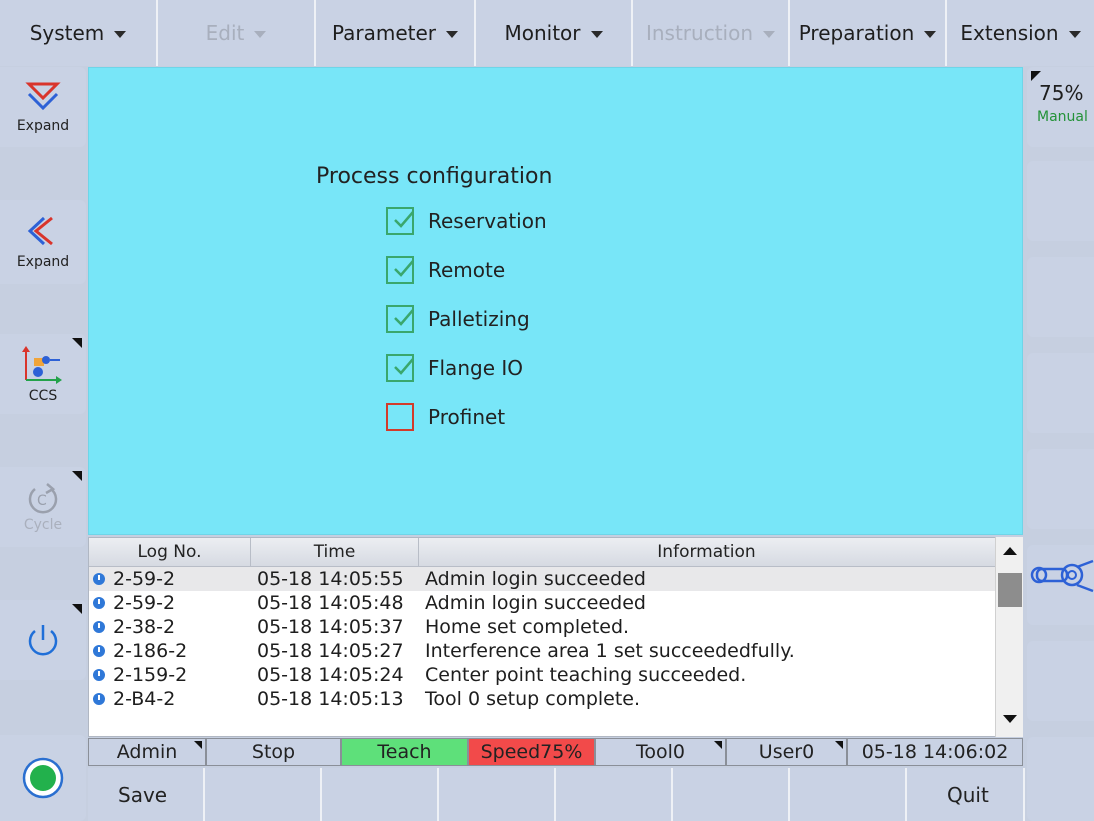 The width and height of the screenshot is (1094, 821). What do you see at coordinates (868, 33) in the screenshot?
I see `menu-preparation: Preparation` at bounding box center [868, 33].